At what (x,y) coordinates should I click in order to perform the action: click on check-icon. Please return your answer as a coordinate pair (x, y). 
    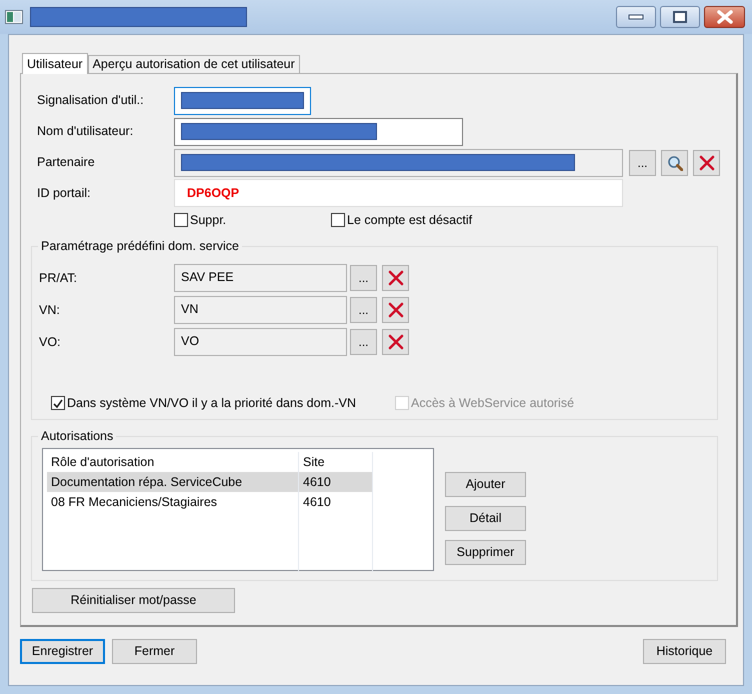
    Looking at the image, I should click on (58, 403).